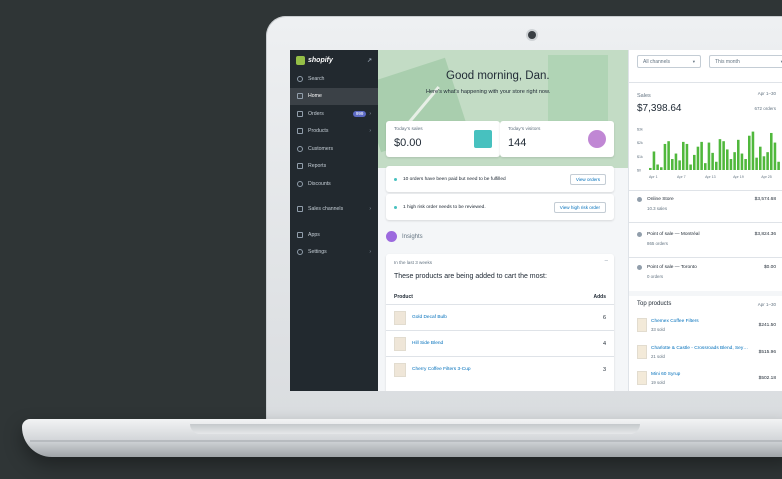  What do you see at coordinates (300, 183) in the screenshot?
I see `discount-icon` at bounding box center [300, 183].